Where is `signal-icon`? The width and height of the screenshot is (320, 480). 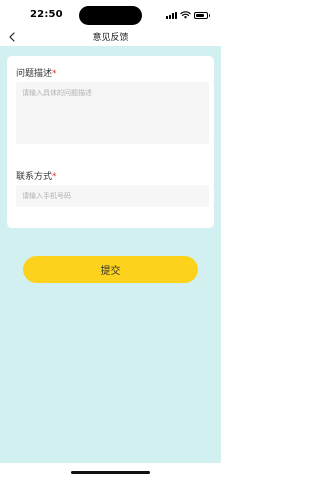 signal-icon is located at coordinates (171, 15).